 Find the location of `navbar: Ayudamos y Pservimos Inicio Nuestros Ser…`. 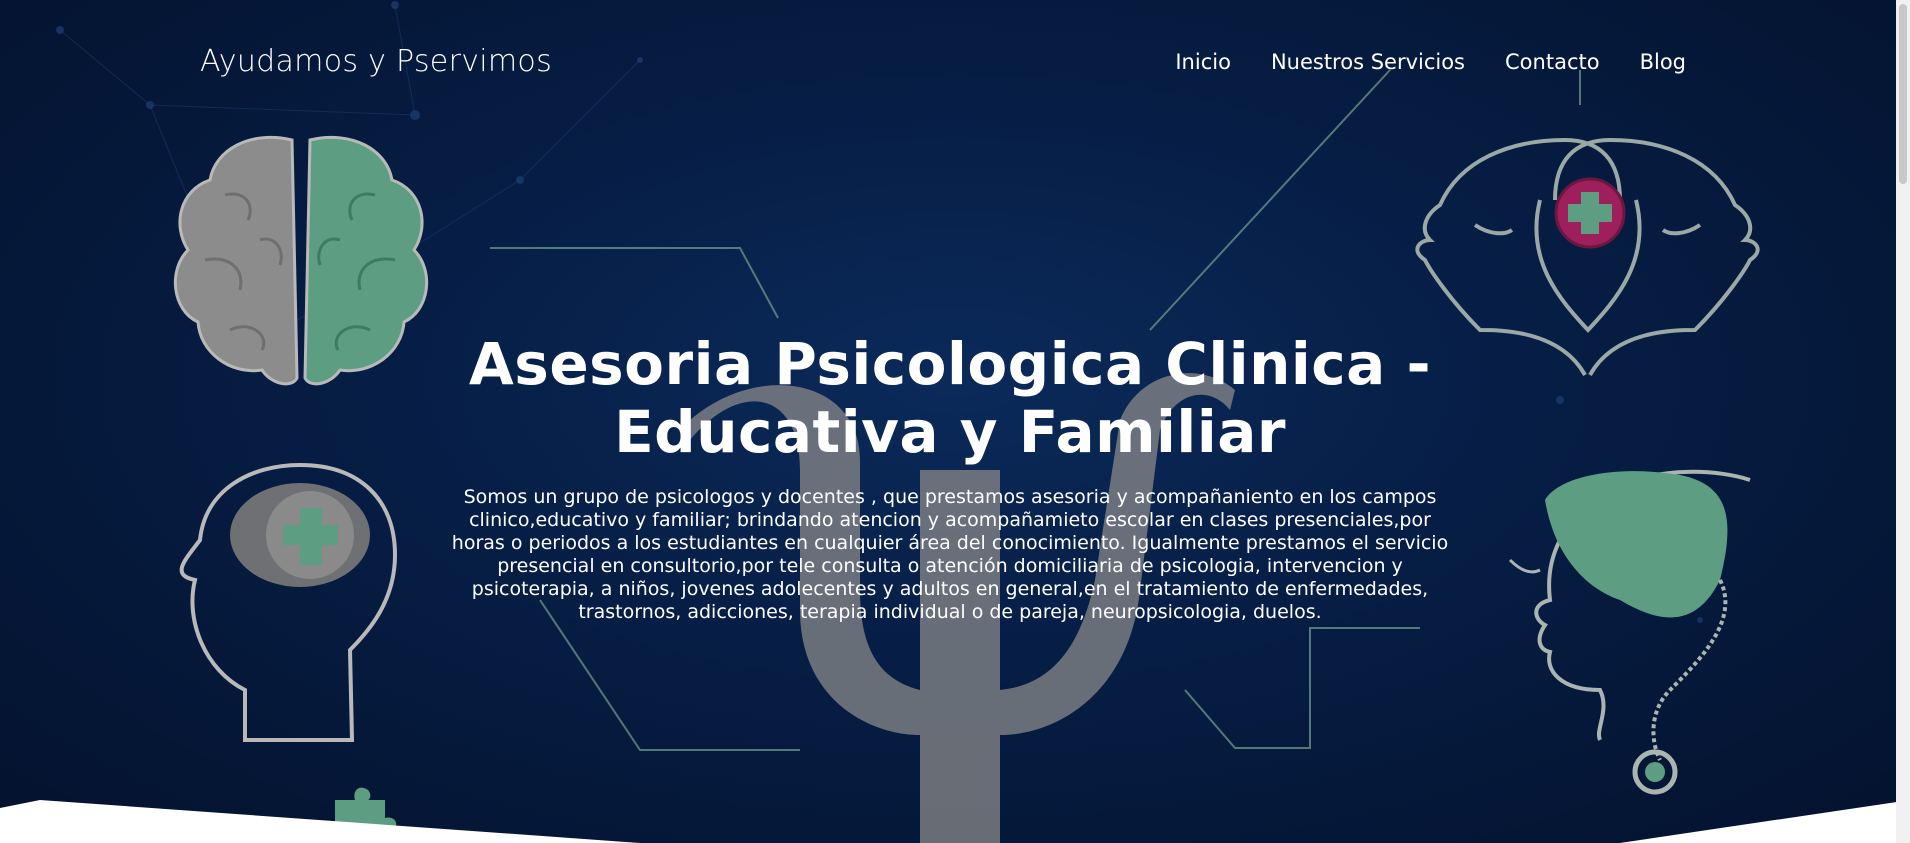

navbar: Ayudamos y Pservimos Inicio Nuestros Ser… is located at coordinates (948, 60).